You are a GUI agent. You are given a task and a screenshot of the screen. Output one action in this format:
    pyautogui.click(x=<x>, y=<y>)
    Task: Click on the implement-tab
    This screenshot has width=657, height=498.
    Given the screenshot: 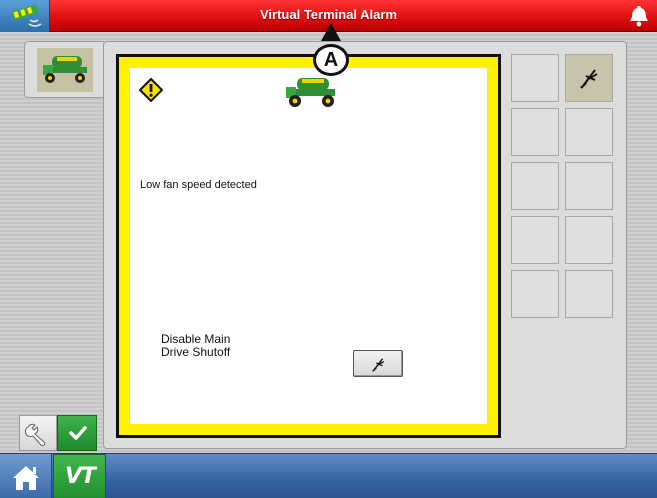 What is the action you would take?
    pyautogui.click(x=64, y=69)
    